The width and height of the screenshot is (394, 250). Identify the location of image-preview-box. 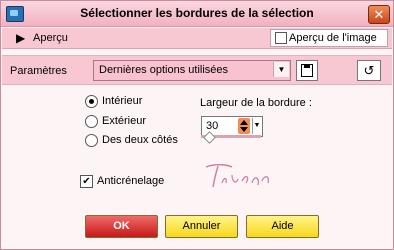
(281, 38).